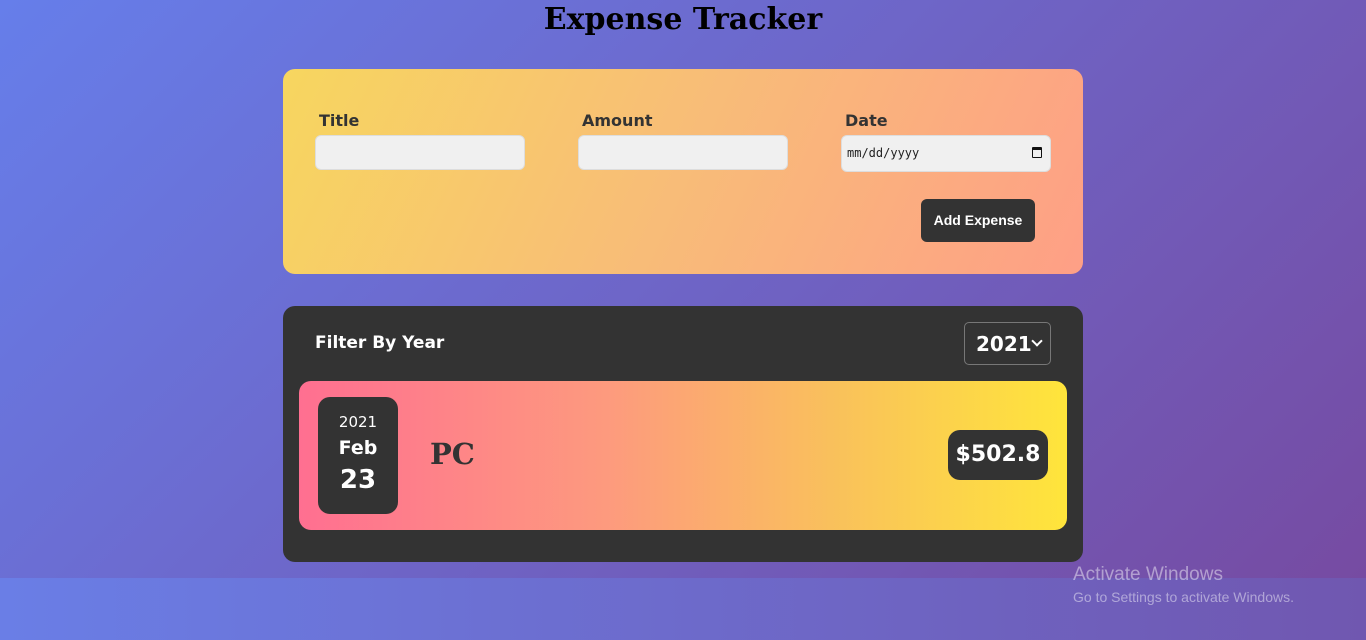 The height and width of the screenshot is (640, 1366). I want to click on date-input: mm/dd/yyyy, so click(946, 153).